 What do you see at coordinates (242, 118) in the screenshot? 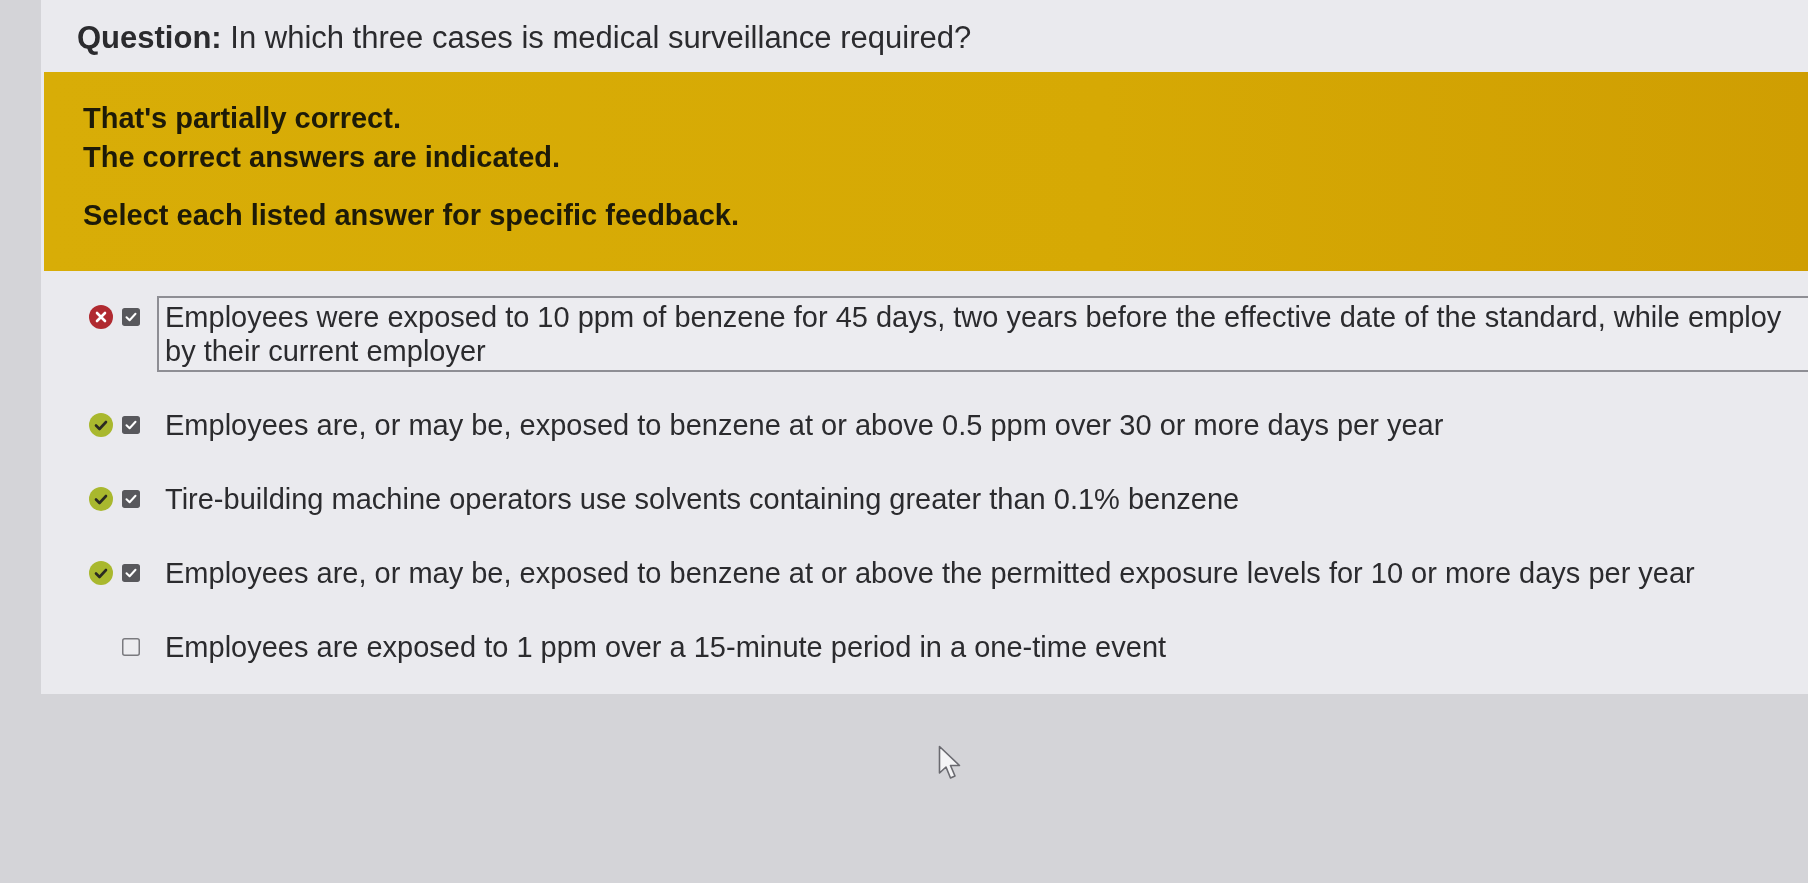
I see `feedback-text: That's partially correct.` at bounding box center [242, 118].